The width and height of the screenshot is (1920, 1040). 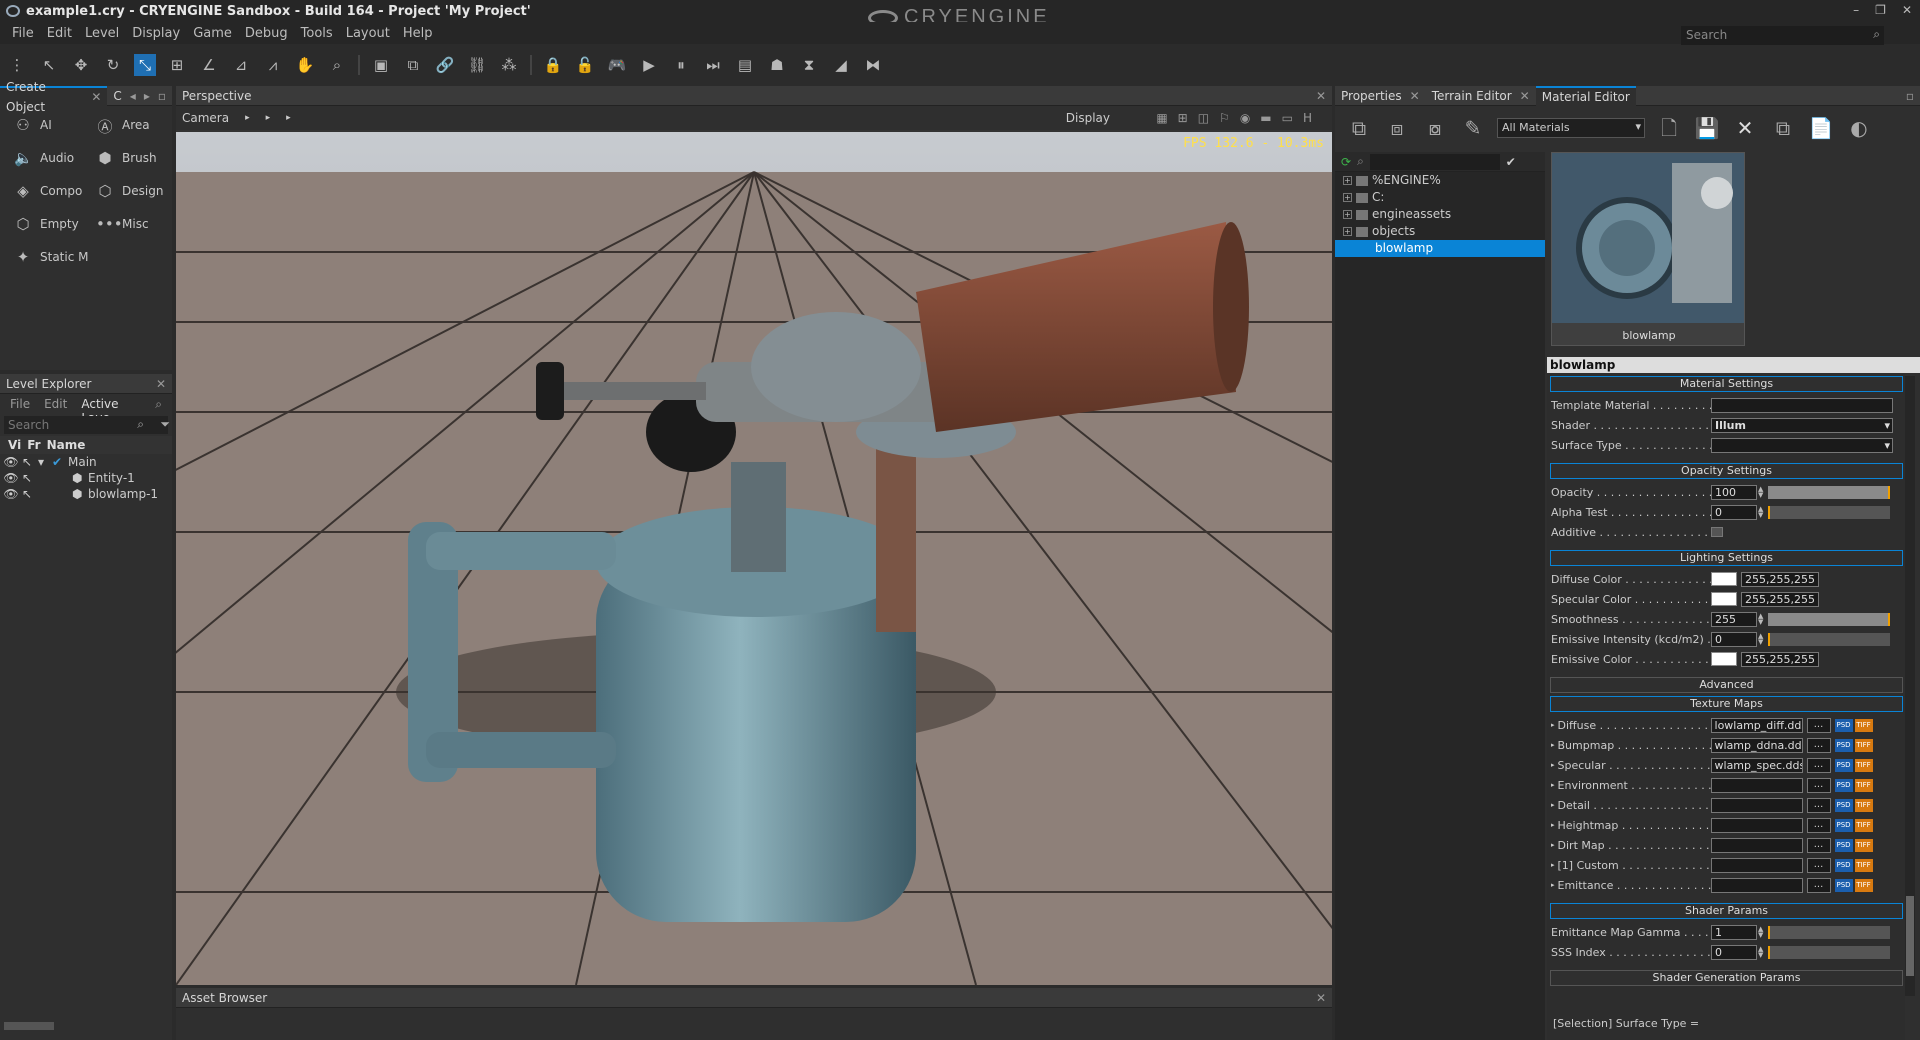 I want to click on opacity-settings-header: Opacity Settings, so click(x=1726, y=471).